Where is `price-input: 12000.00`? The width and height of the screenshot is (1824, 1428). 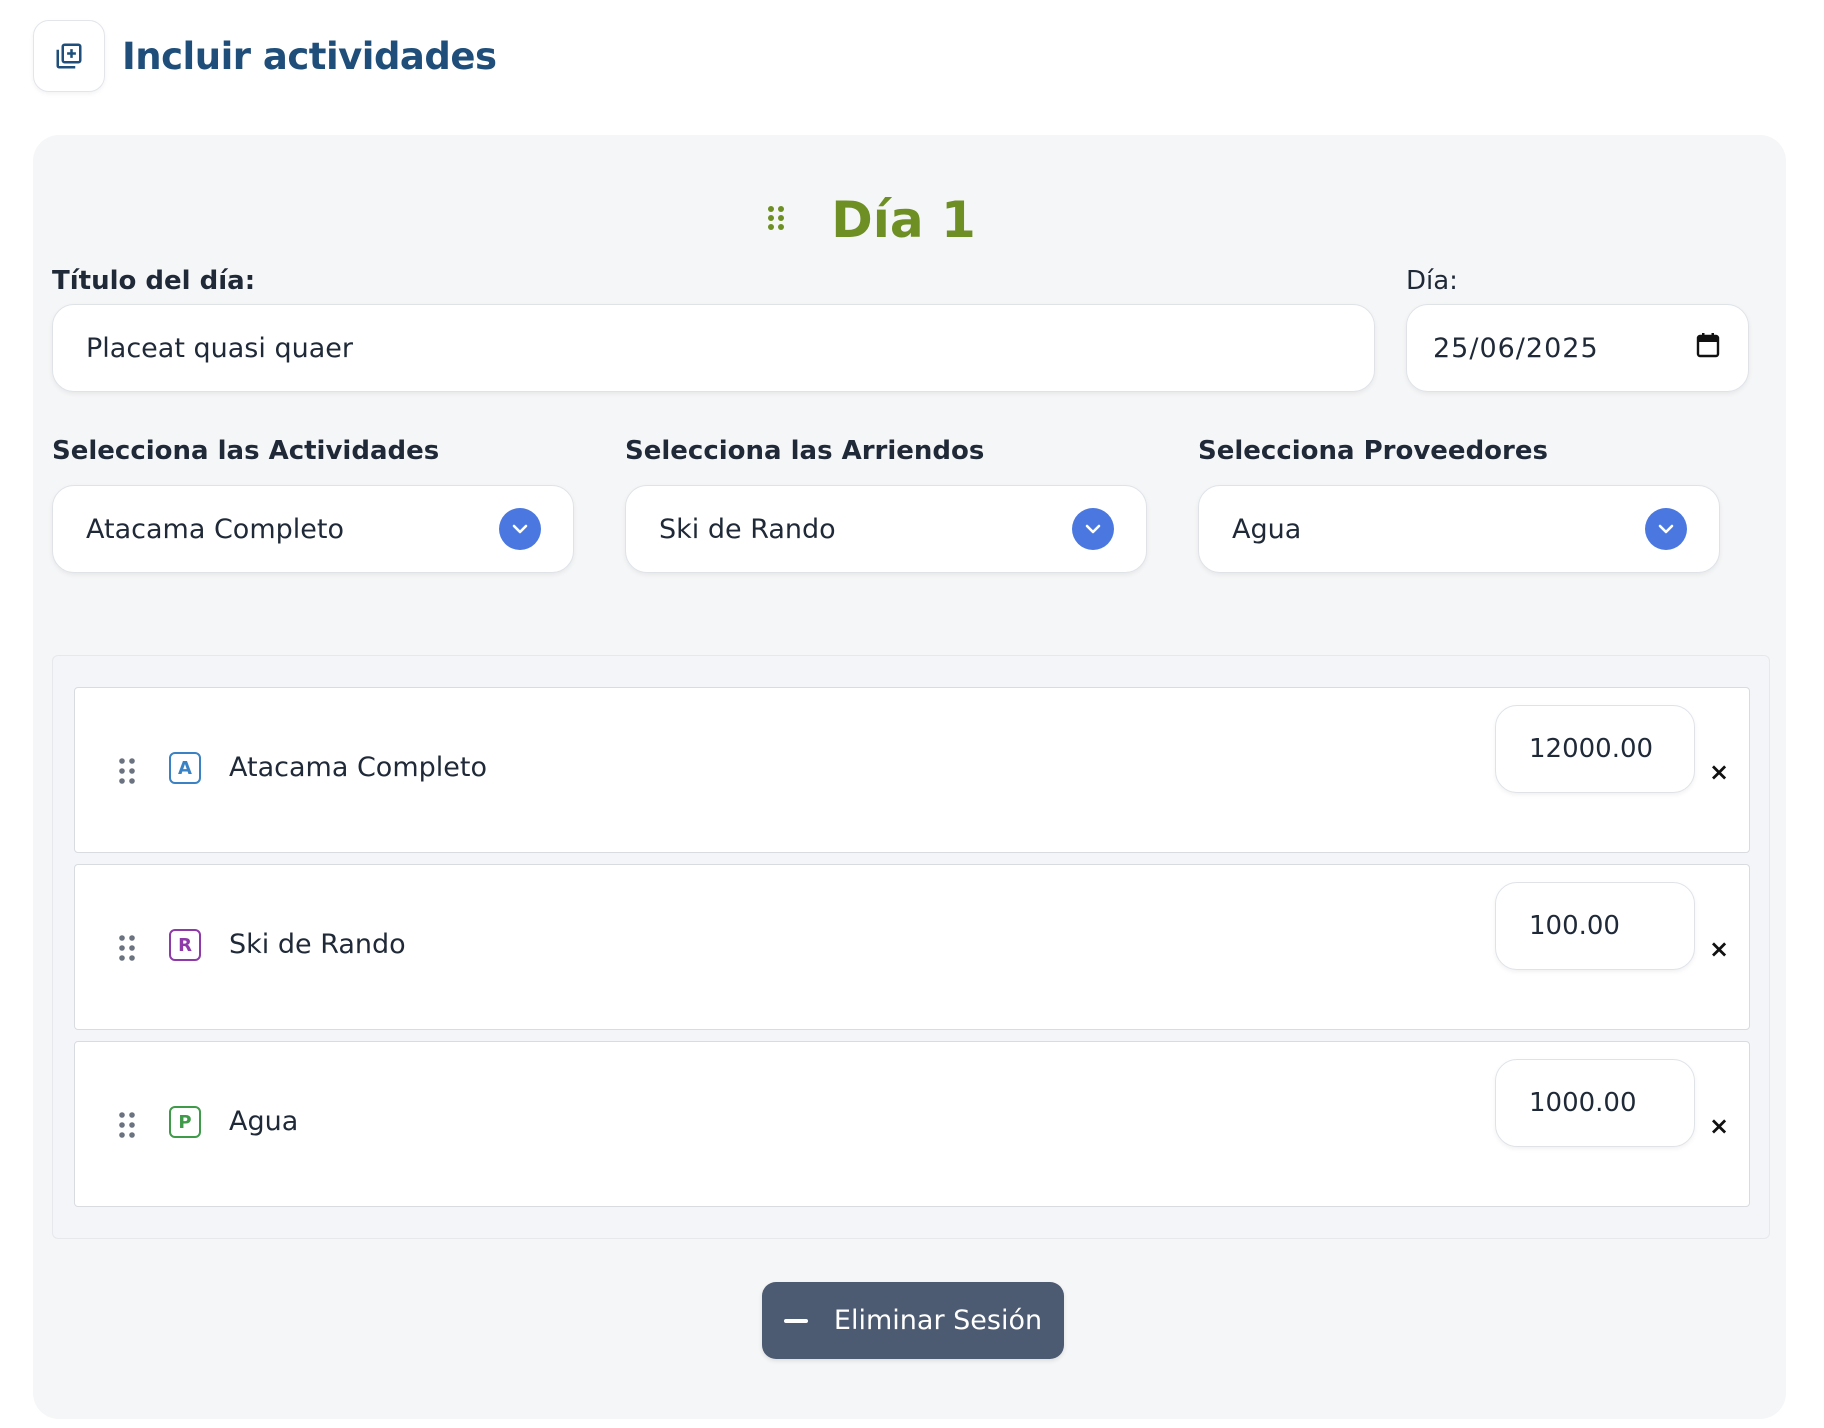 price-input: 12000.00 is located at coordinates (1595, 749).